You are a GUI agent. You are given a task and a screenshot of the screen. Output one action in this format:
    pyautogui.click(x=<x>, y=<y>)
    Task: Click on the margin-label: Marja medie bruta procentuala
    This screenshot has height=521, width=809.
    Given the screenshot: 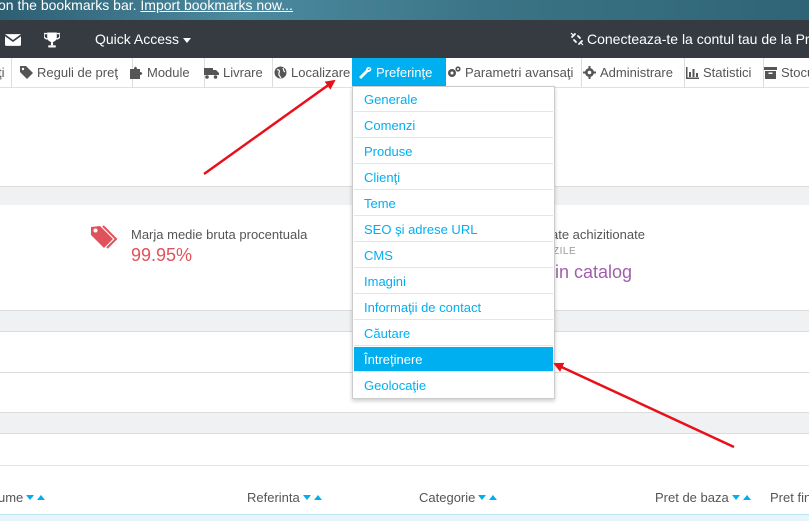 What is the action you would take?
    pyautogui.click(x=219, y=234)
    